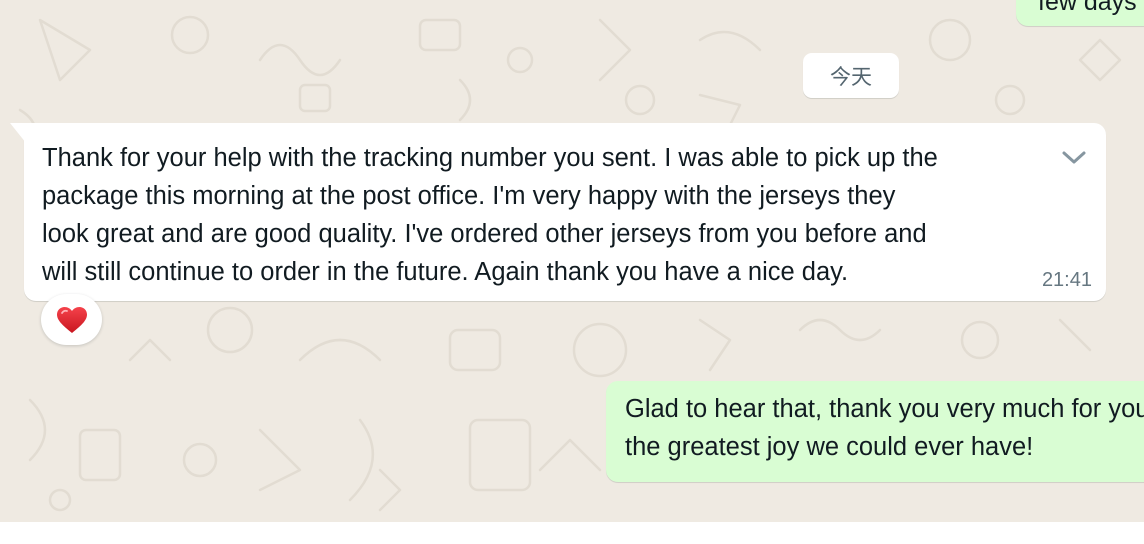 The width and height of the screenshot is (1144, 544). What do you see at coordinates (851, 75) in the screenshot?
I see `date-divider: 今天` at bounding box center [851, 75].